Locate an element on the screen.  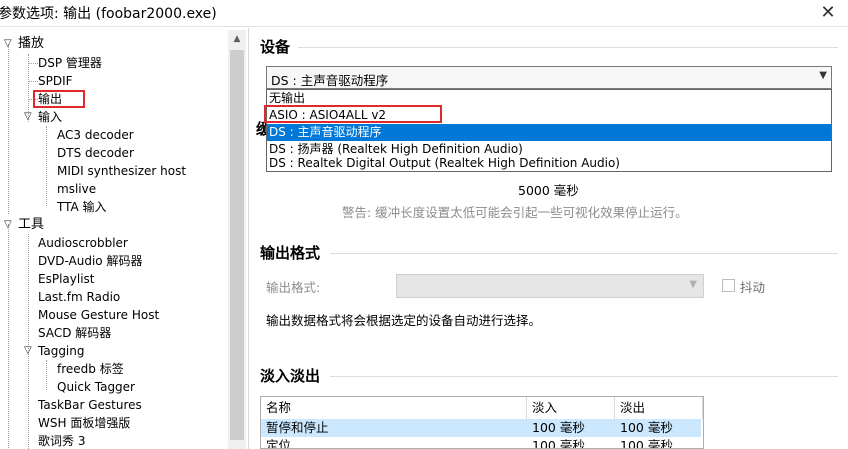
row-name: 暂停和停止 is located at coordinates (297, 427).